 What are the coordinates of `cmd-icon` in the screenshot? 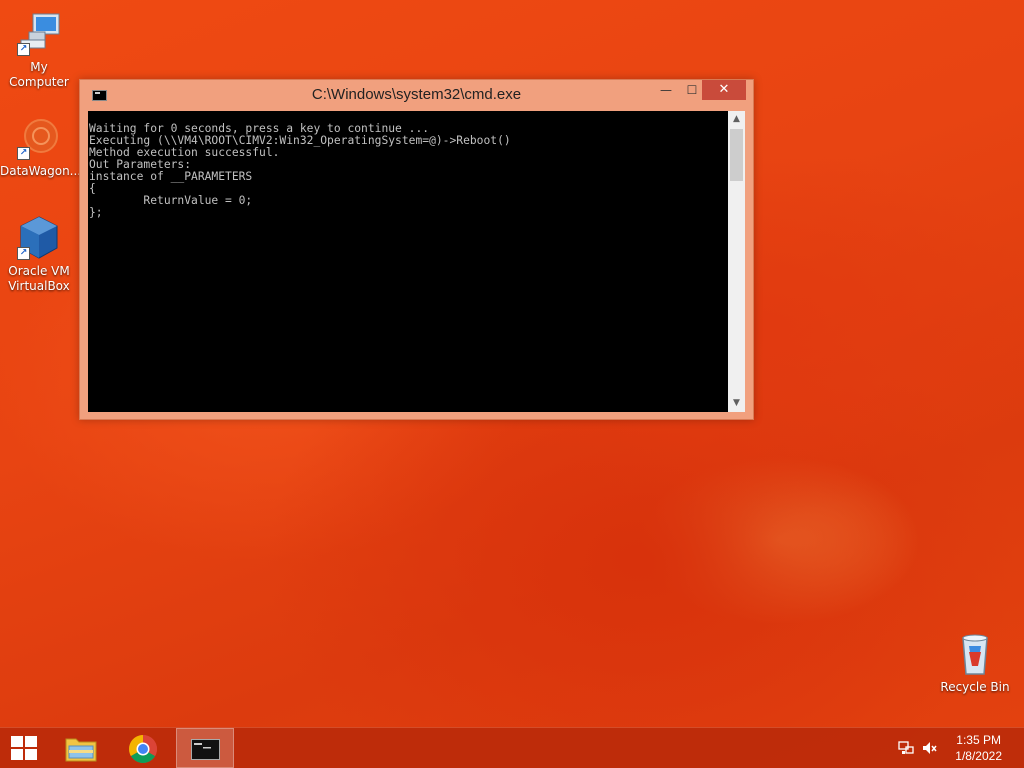 It's located at (205, 749).